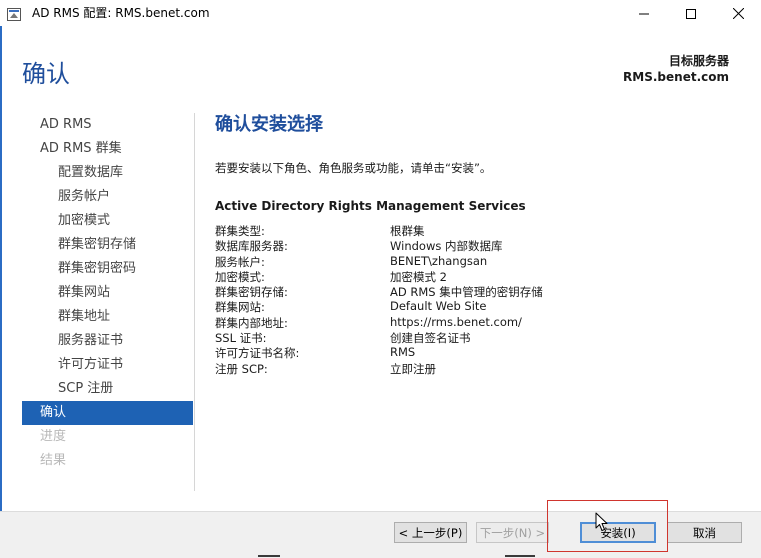 The image size is (761, 558). I want to click on window-left-border, so click(1, 276).